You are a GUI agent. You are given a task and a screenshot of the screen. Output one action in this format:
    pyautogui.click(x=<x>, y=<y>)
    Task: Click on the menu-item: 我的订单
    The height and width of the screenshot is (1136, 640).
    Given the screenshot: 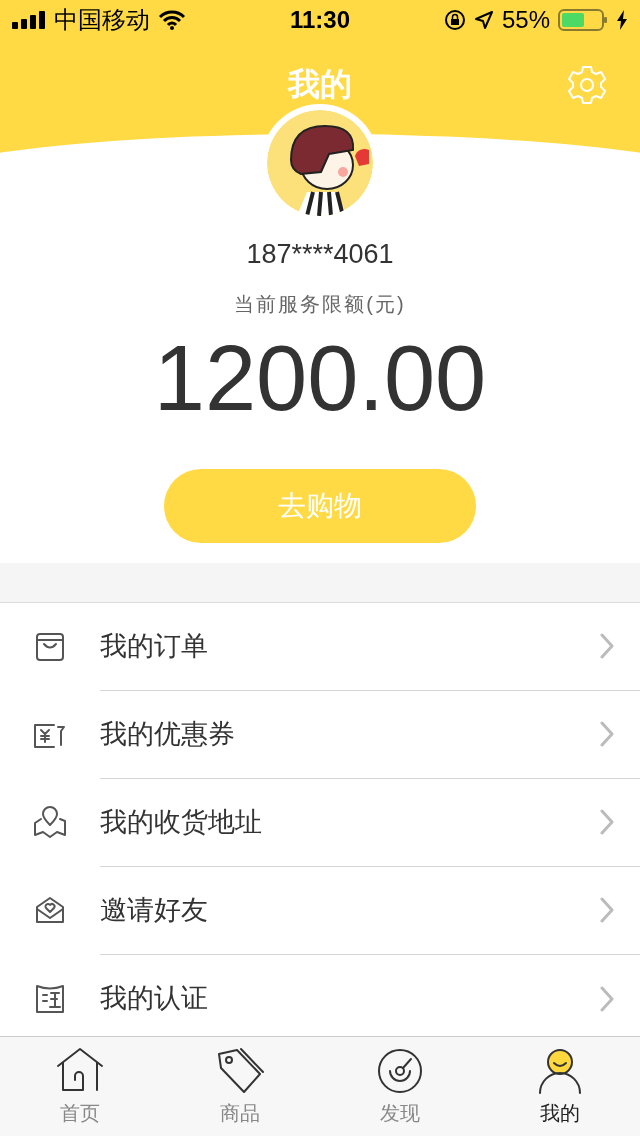 What is the action you would take?
    pyautogui.click(x=320, y=646)
    